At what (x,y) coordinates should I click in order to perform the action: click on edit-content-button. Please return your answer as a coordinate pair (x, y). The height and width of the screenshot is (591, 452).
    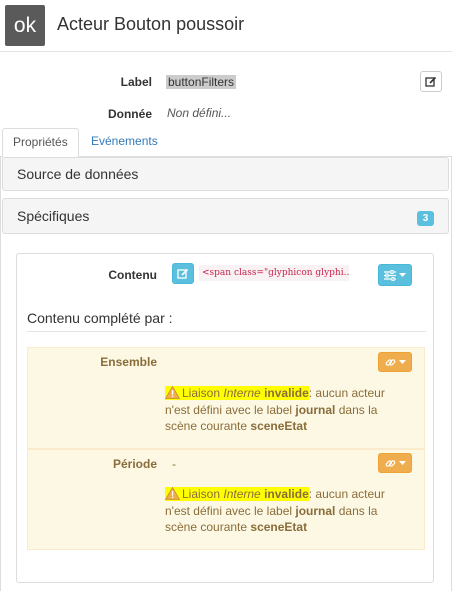
    Looking at the image, I should click on (183, 273).